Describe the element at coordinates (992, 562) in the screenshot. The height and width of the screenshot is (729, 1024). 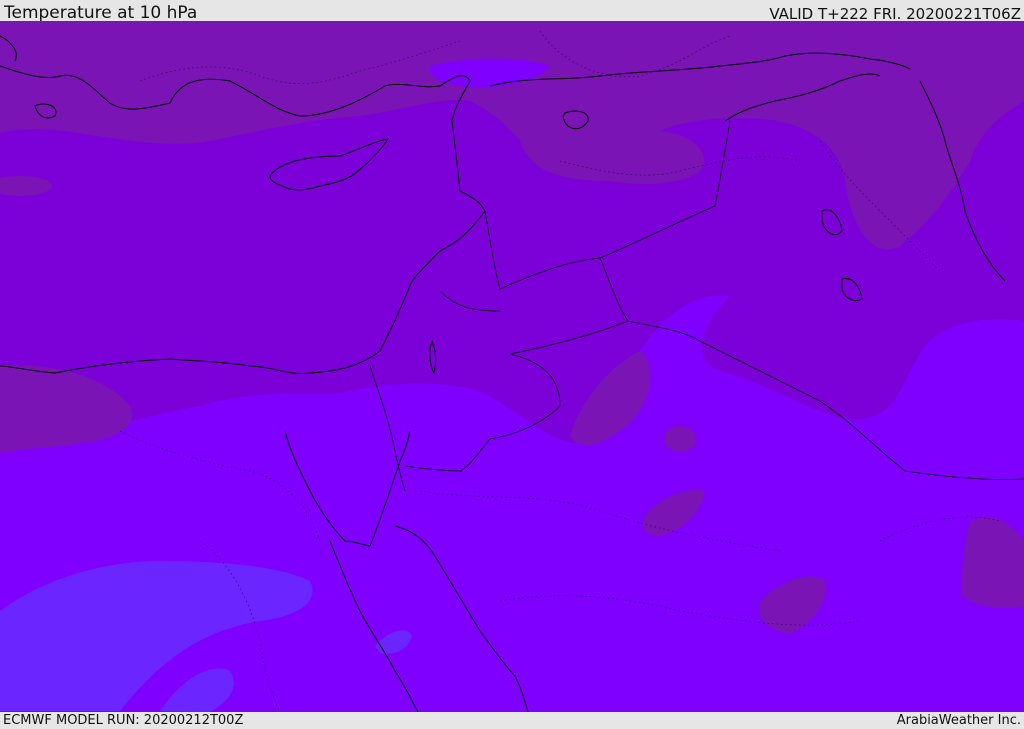
I see `field-patch-cold-east` at that location.